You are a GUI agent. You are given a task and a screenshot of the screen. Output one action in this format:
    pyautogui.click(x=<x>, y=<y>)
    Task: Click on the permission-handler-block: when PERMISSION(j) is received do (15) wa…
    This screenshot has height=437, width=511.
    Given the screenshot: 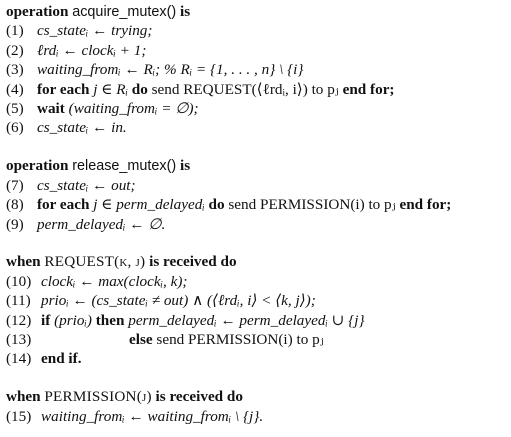 What is the action you would take?
    pyautogui.click(x=257, y=406)
    